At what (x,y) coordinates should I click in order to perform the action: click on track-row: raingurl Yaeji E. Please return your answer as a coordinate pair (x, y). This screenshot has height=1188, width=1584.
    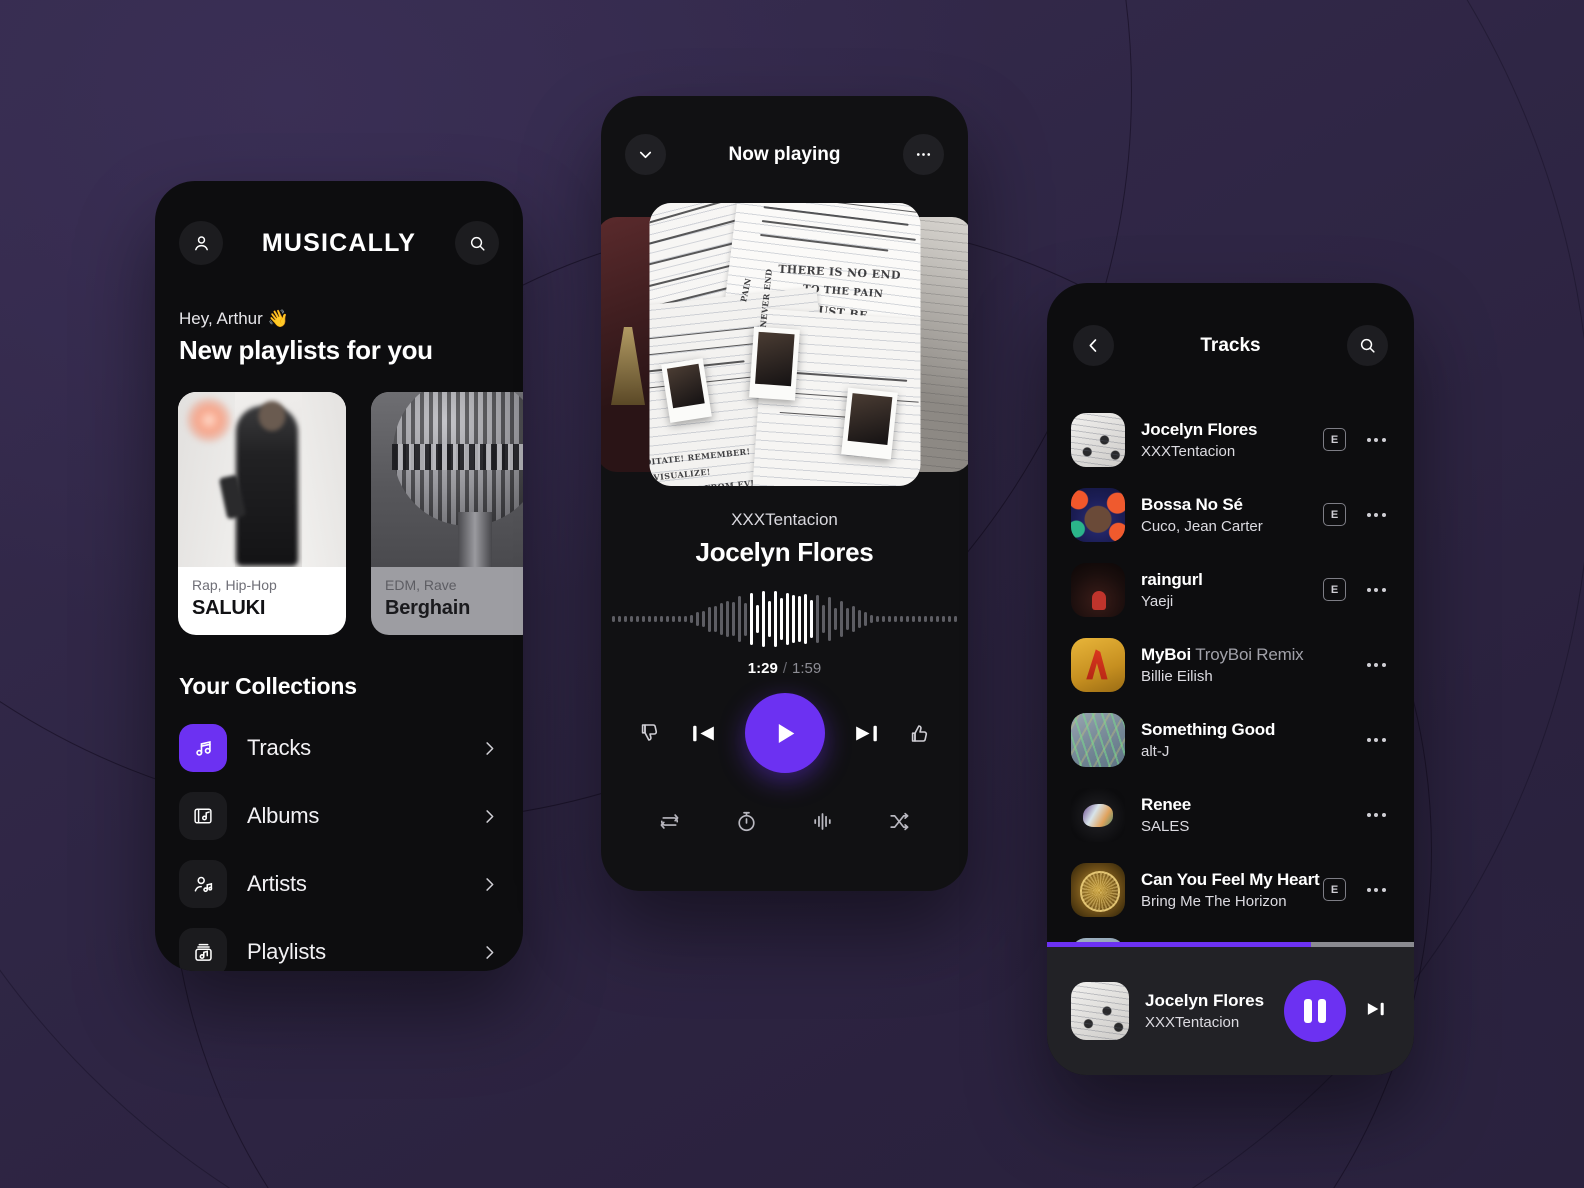
    Looking at the image, I should click on (1230, 589).